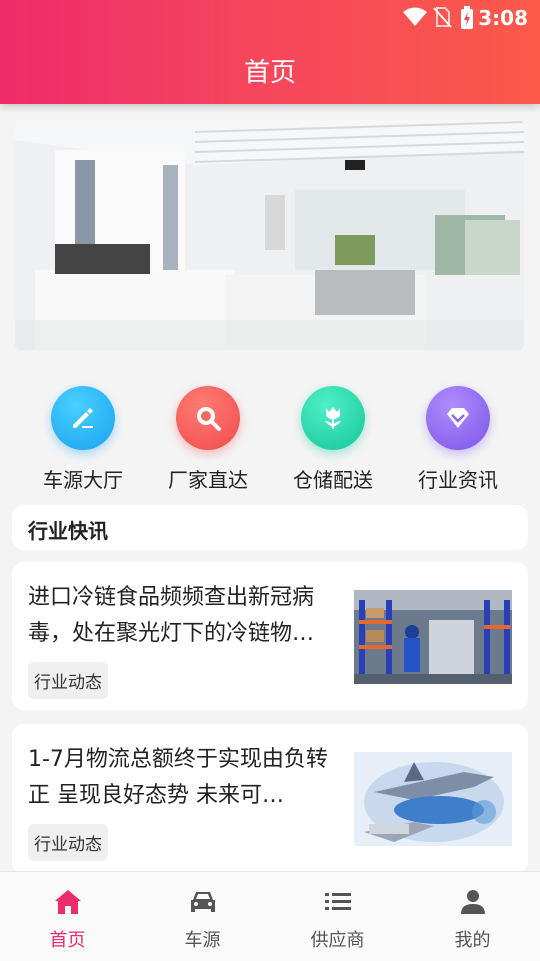 This screenshot has height=961, width=540. I want to click on status-bar: 3:08, so click(270, 18).